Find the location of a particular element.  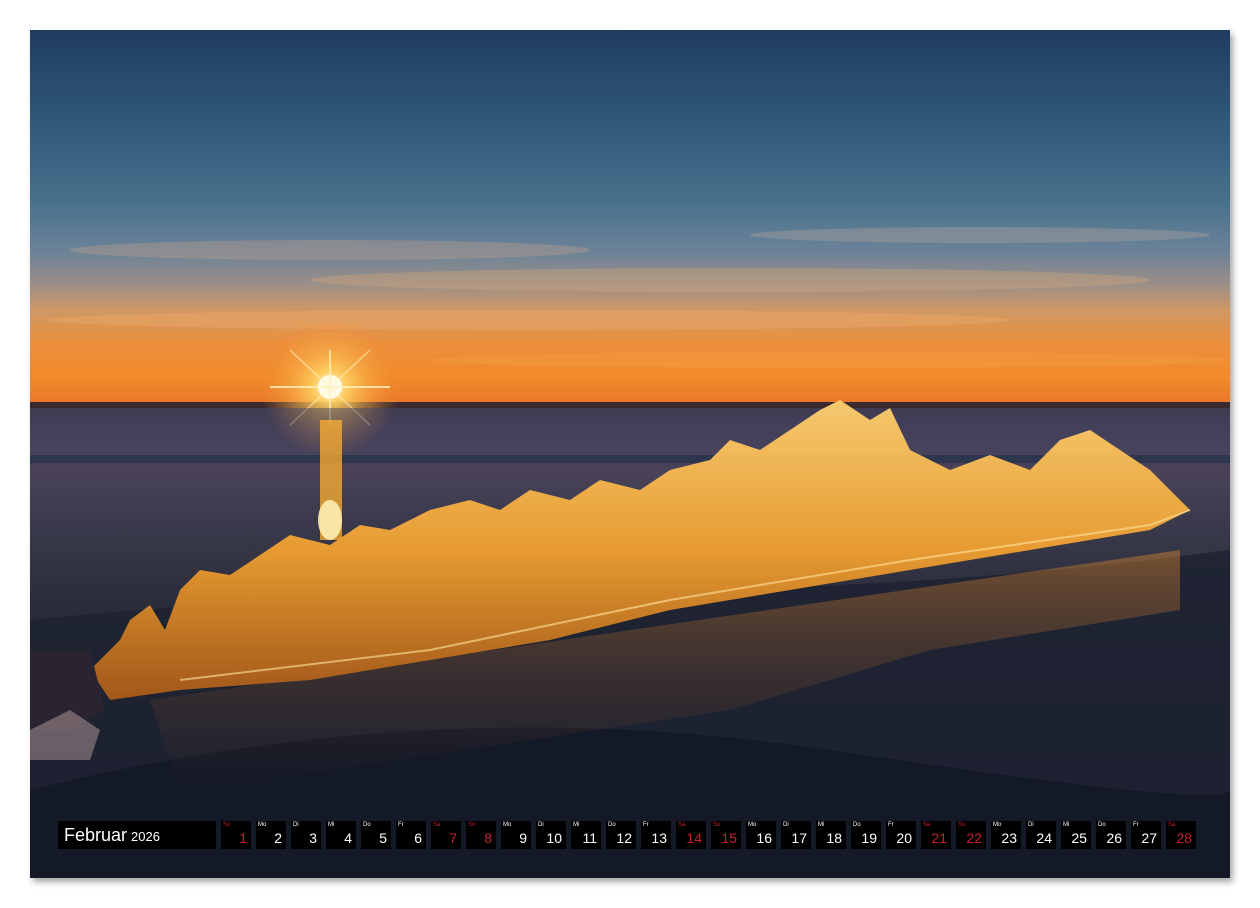

day-cell: Fr 13 is located at coordinates (656, 835).